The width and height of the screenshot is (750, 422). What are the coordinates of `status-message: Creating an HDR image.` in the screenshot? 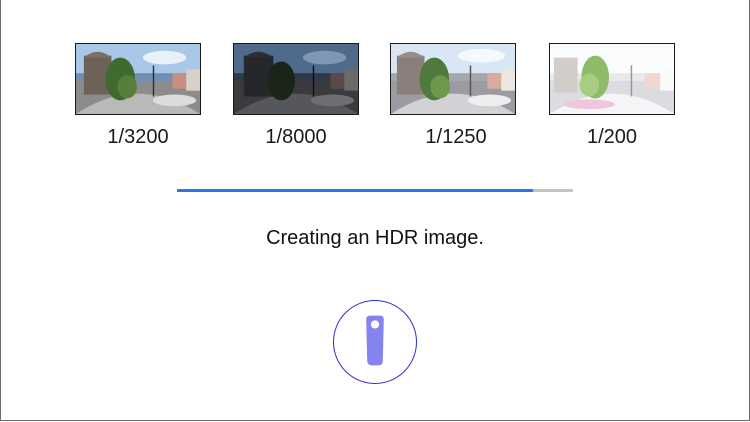 It's located at (375, 238).